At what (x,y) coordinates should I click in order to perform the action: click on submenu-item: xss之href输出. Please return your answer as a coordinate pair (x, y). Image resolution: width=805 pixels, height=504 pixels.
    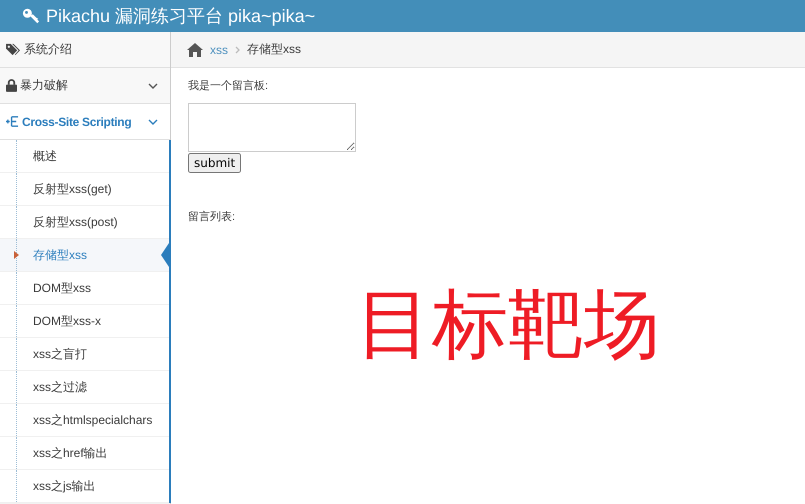
    Looking at the image, I should click on (84, 453).